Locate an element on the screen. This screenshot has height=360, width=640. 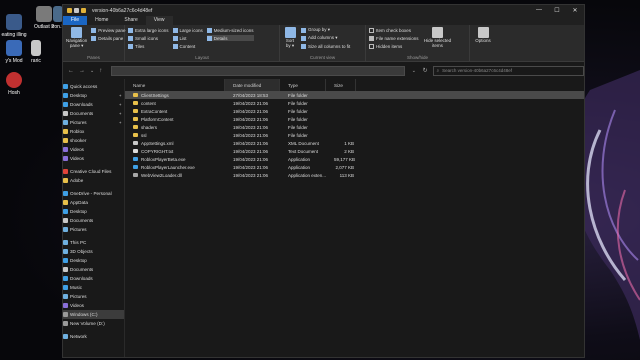
layout-extra-large-icons: Extra large icons is located at coordinates (148, 30).